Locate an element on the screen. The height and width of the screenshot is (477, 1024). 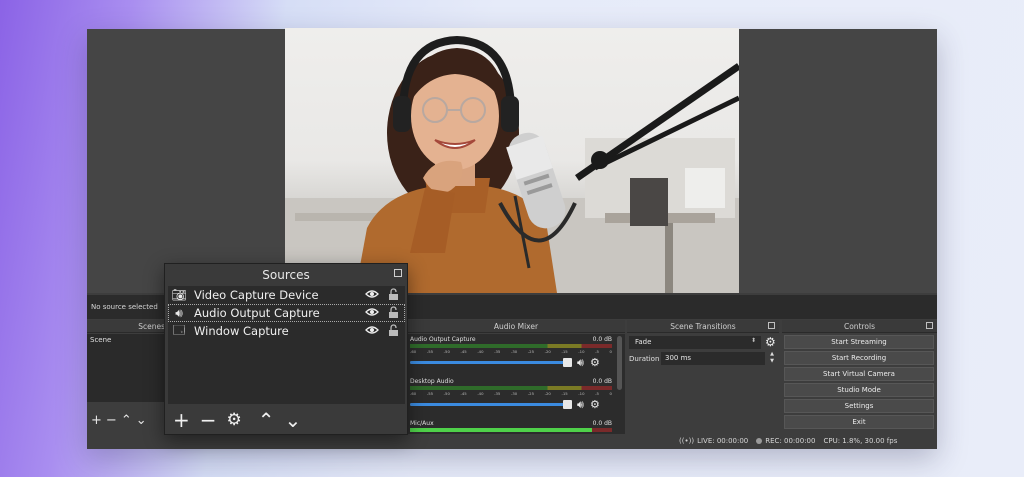
scene-item: Scene is located at coordinates (127, 340).